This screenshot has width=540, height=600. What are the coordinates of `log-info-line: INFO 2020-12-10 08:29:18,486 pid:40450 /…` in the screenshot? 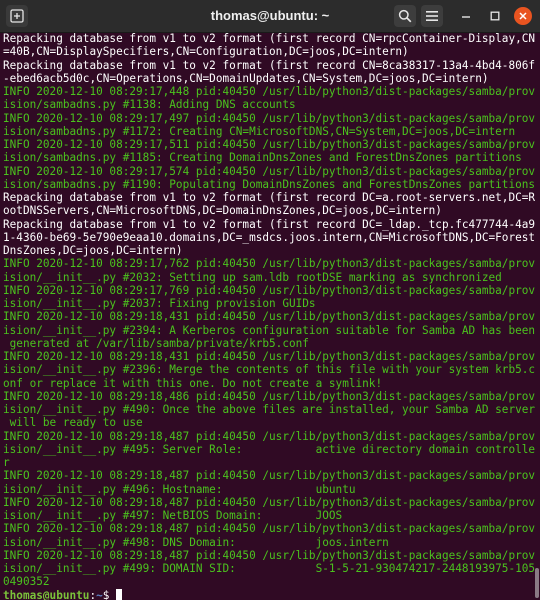 It's located at (269, 396).